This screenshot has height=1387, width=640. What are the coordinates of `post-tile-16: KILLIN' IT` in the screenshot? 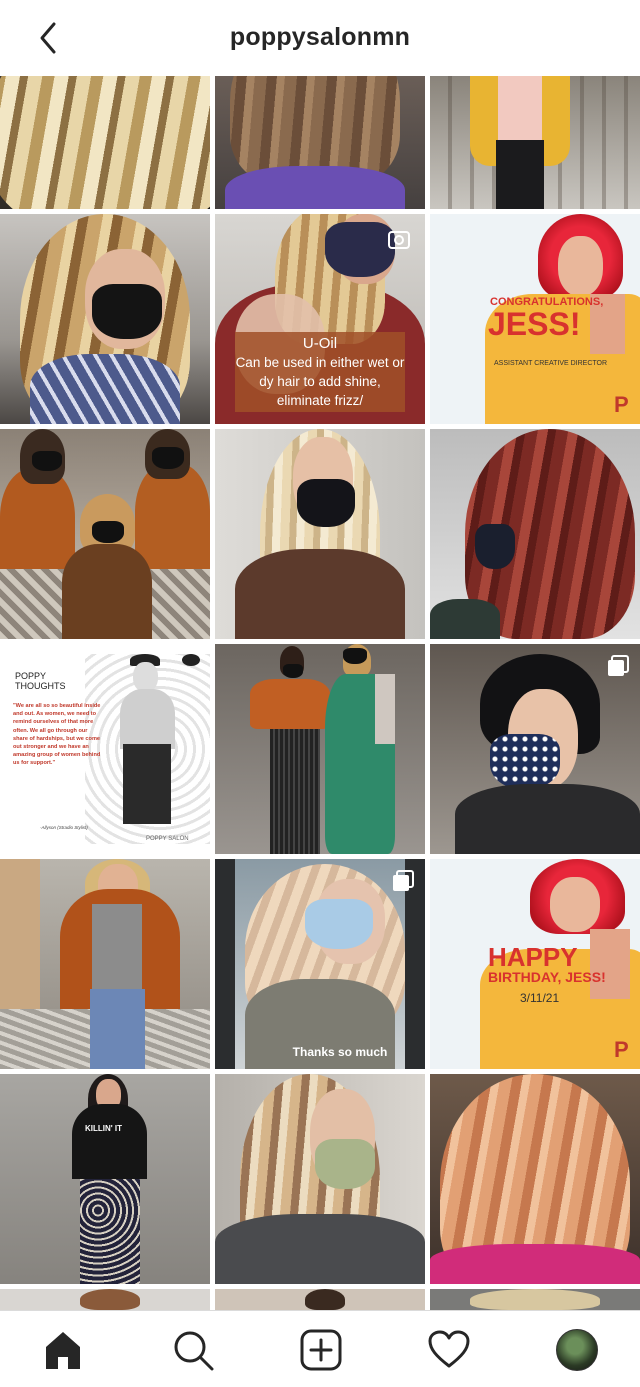 It's located at (105, 1179).